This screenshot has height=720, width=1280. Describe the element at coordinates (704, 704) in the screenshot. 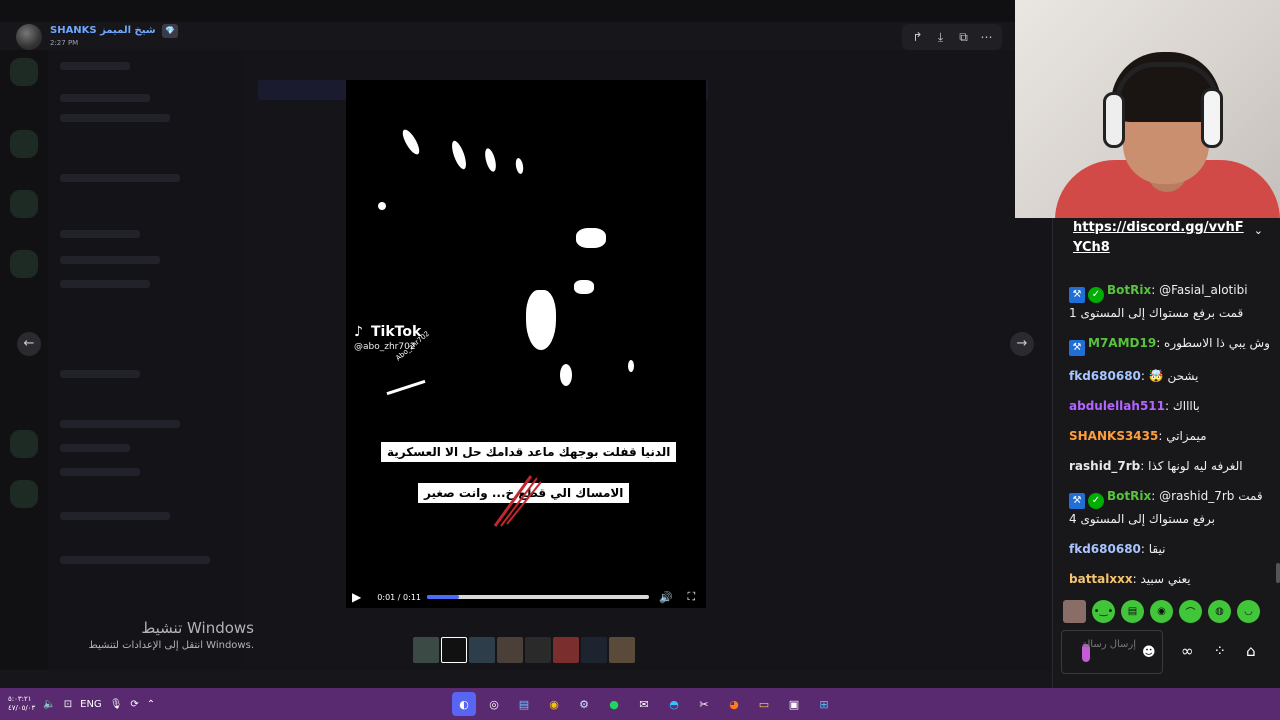

I see `capcut-icon: ✂` at that location.